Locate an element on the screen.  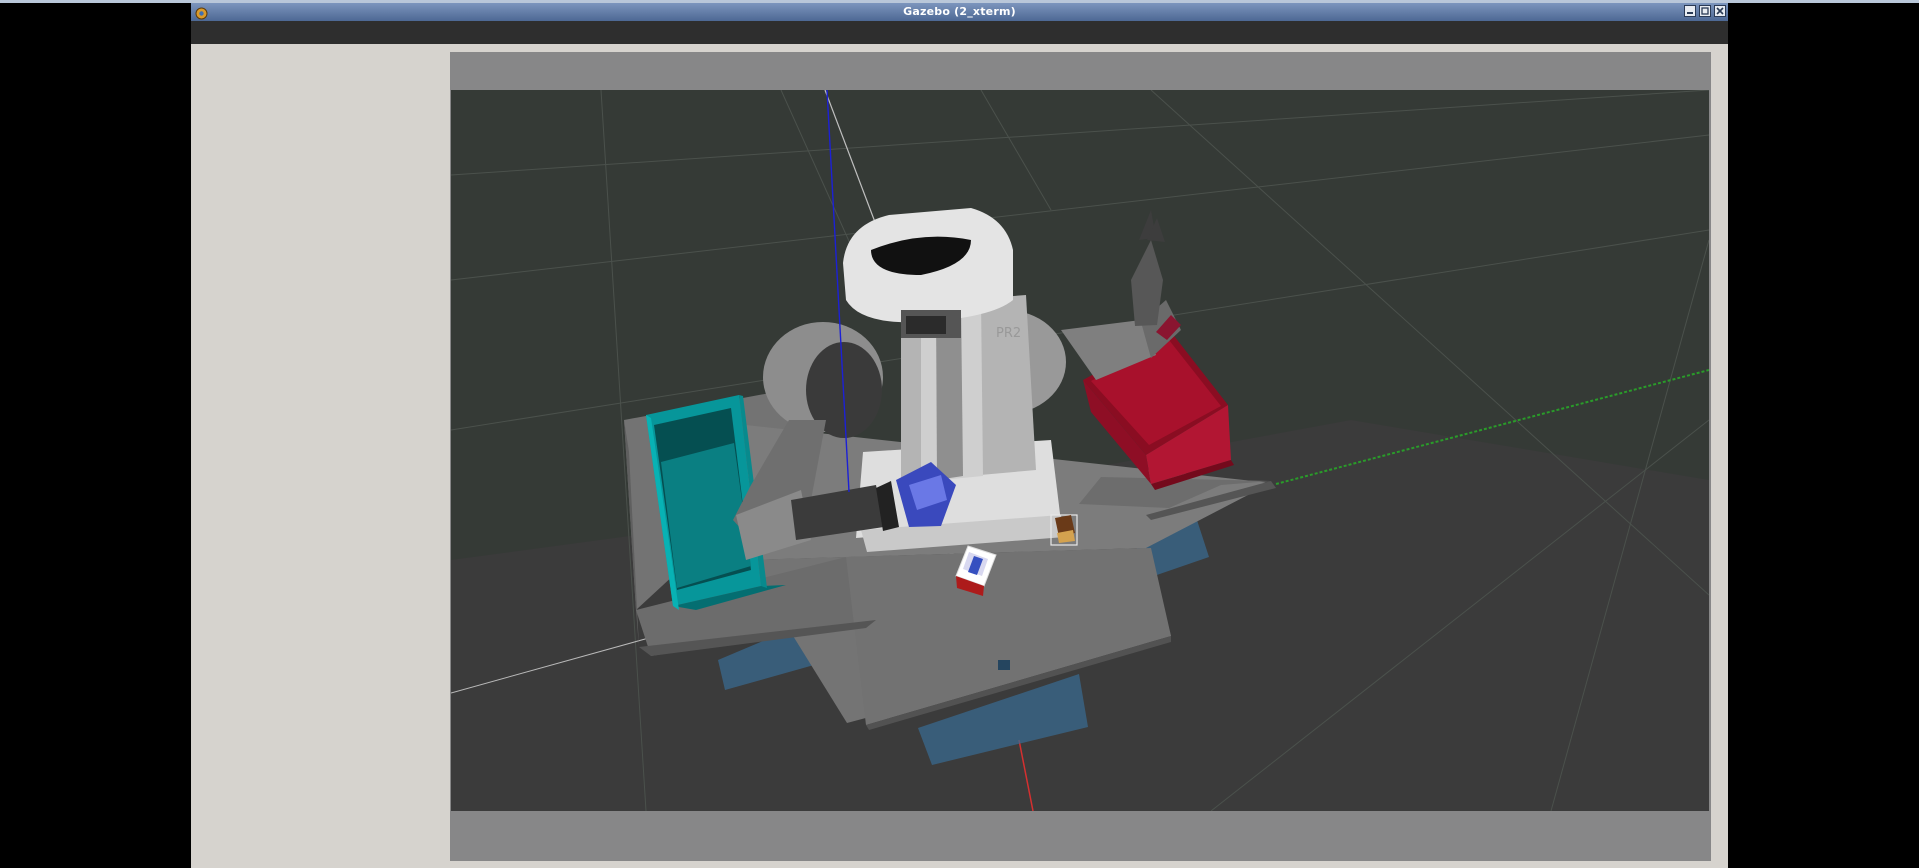
title-bar: Gazebo (2_xterm) is located at coordinates (959, 12).